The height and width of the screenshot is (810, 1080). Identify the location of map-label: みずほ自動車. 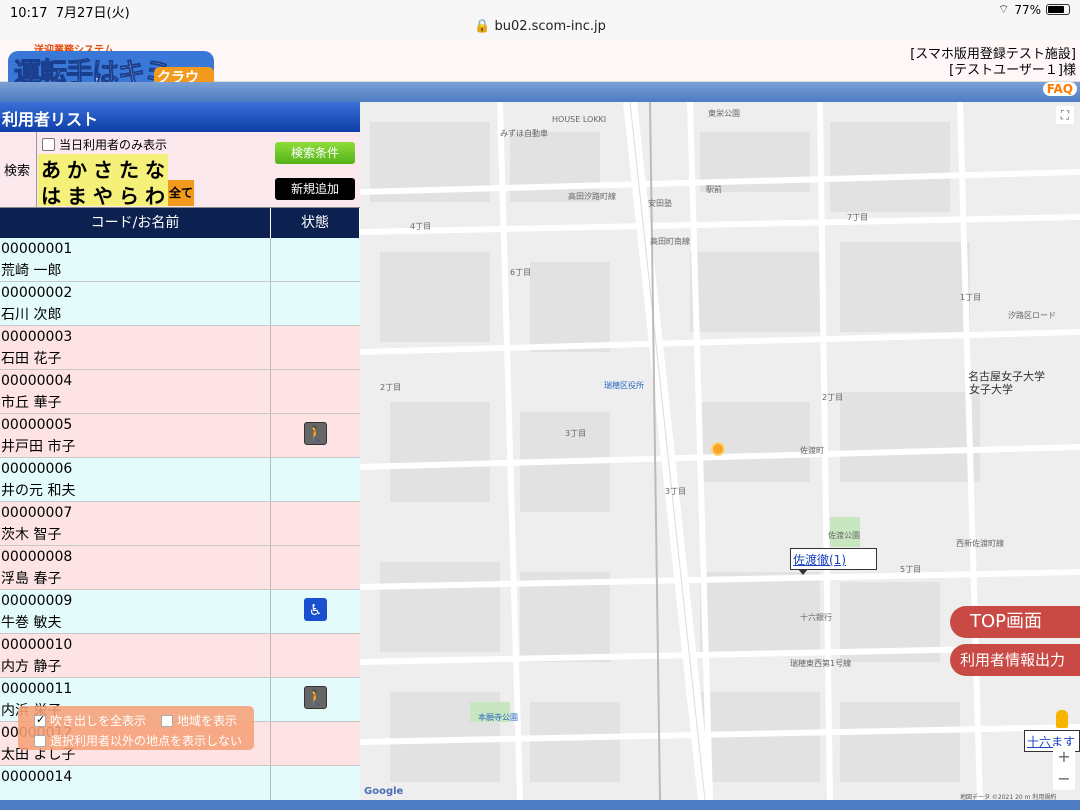
(524, 133).